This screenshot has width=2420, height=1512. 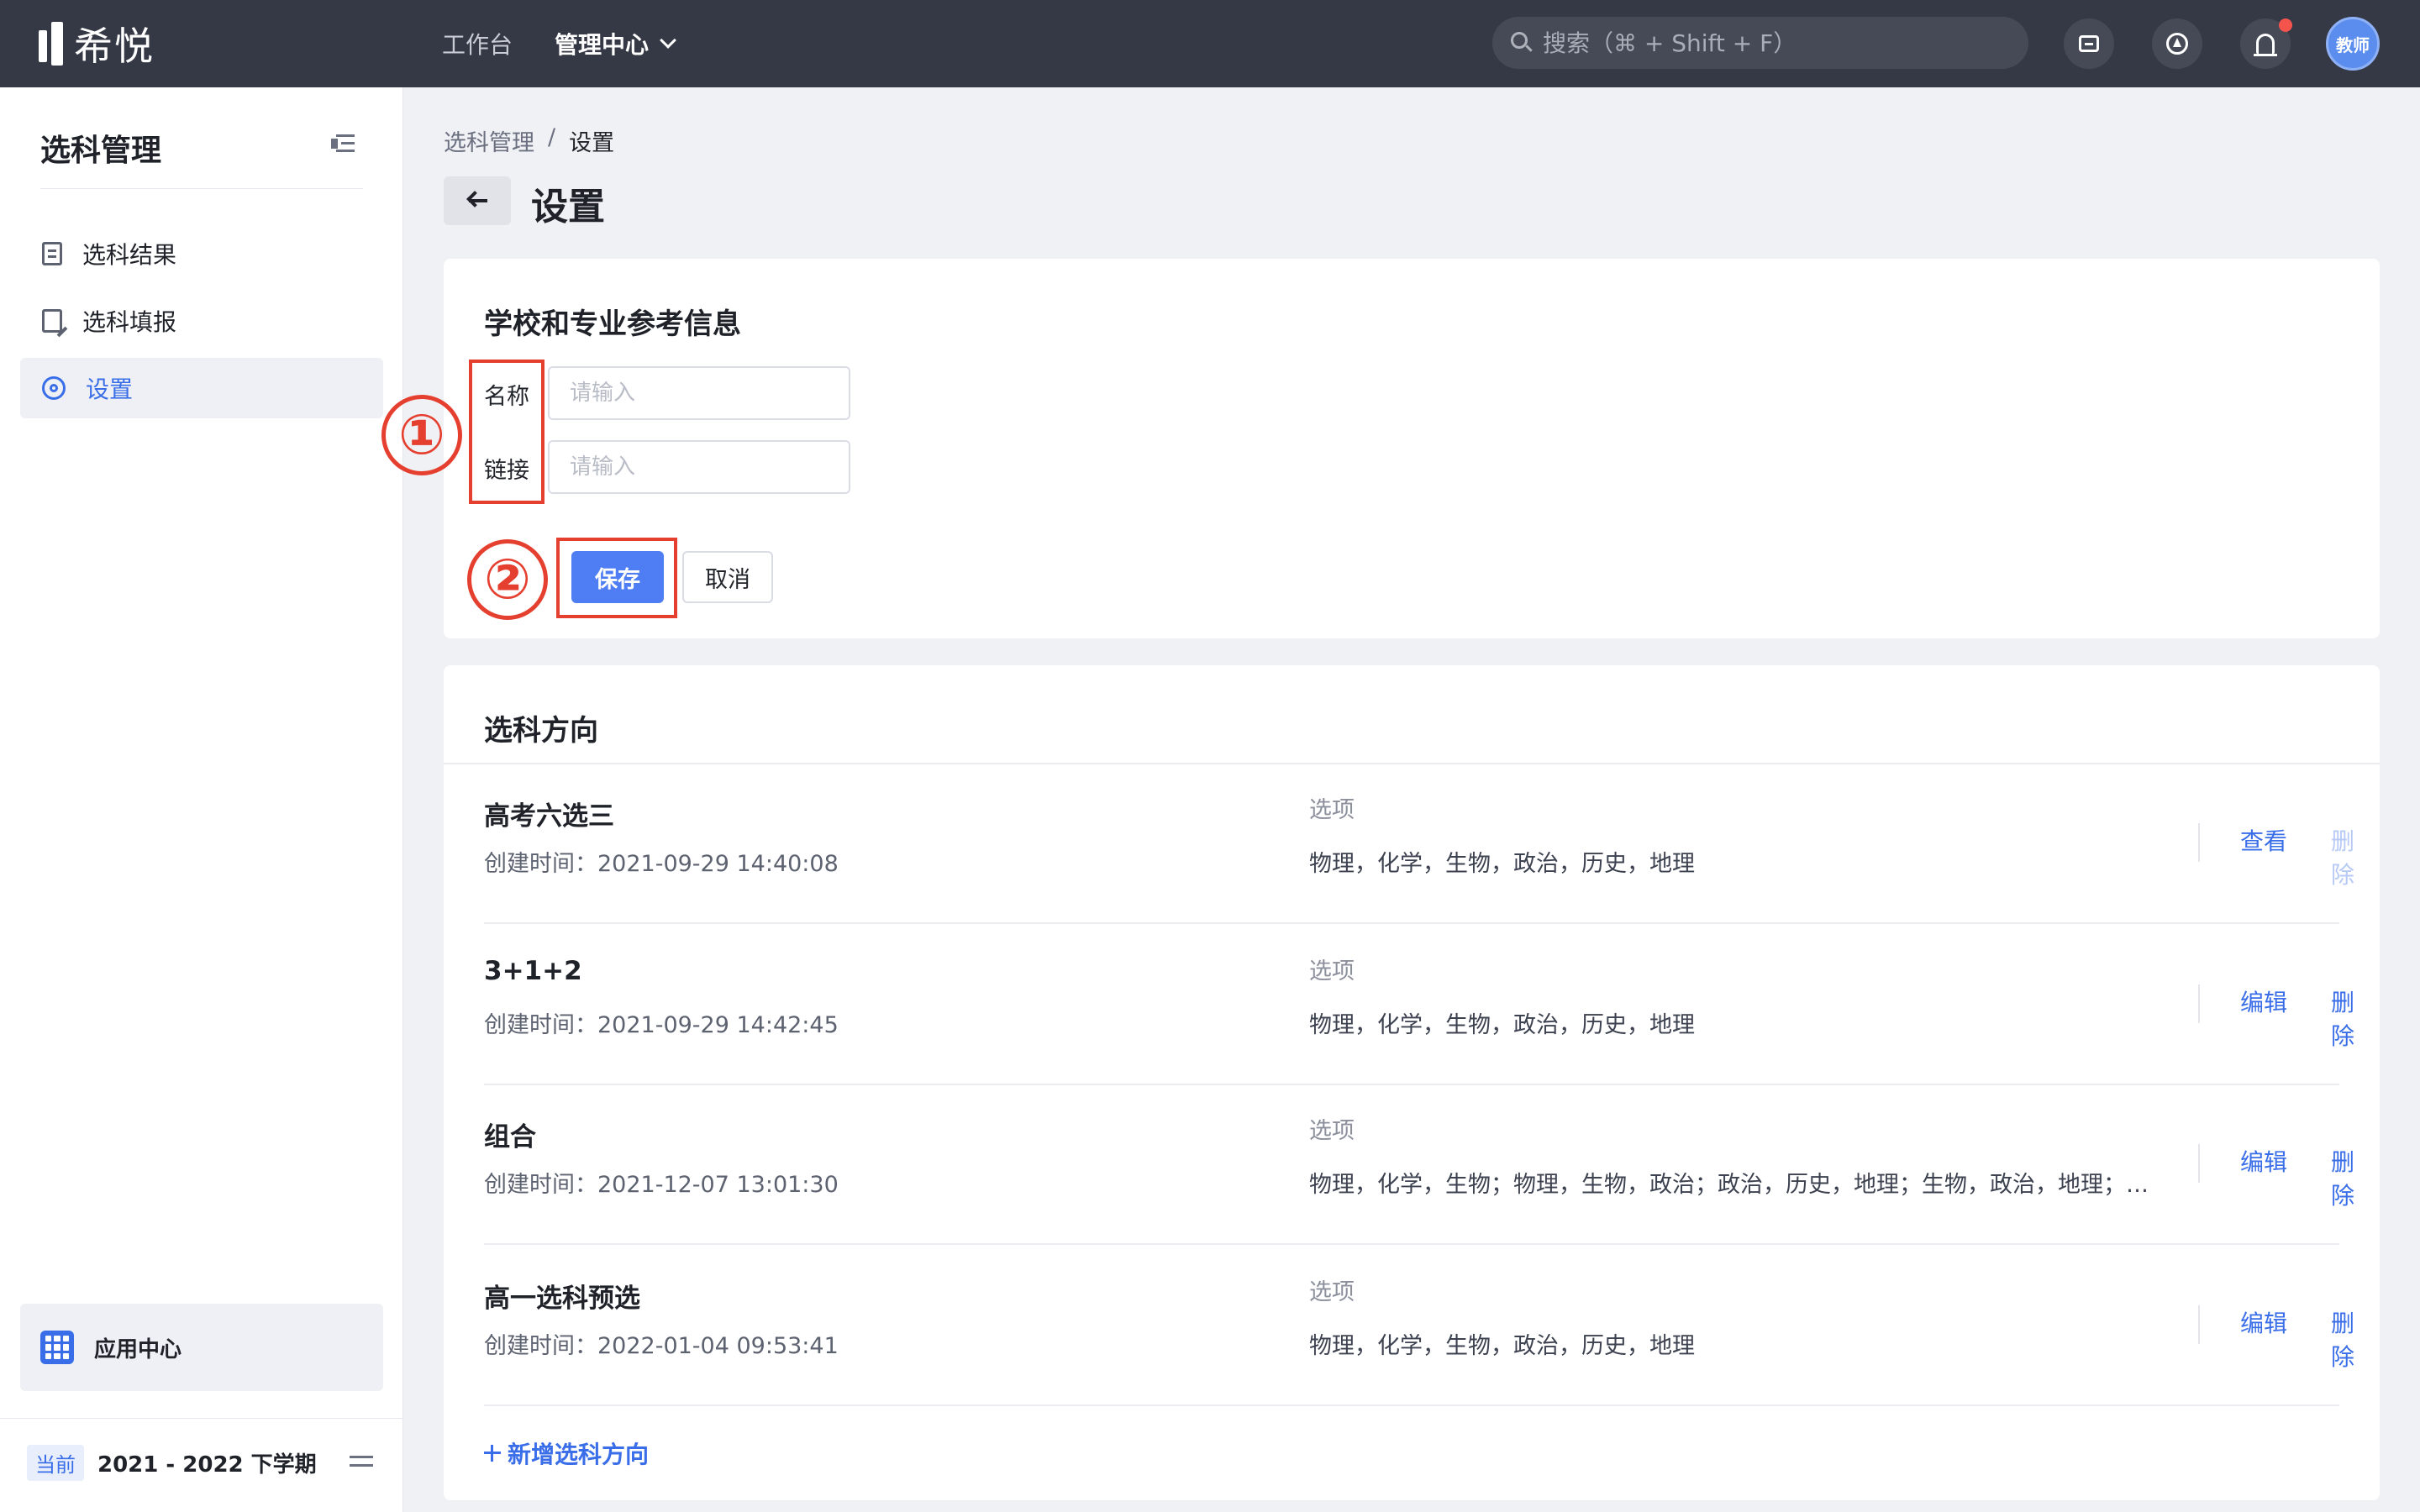 I want to click on annotation-marker-2: ②, so click(x=508, y=579).